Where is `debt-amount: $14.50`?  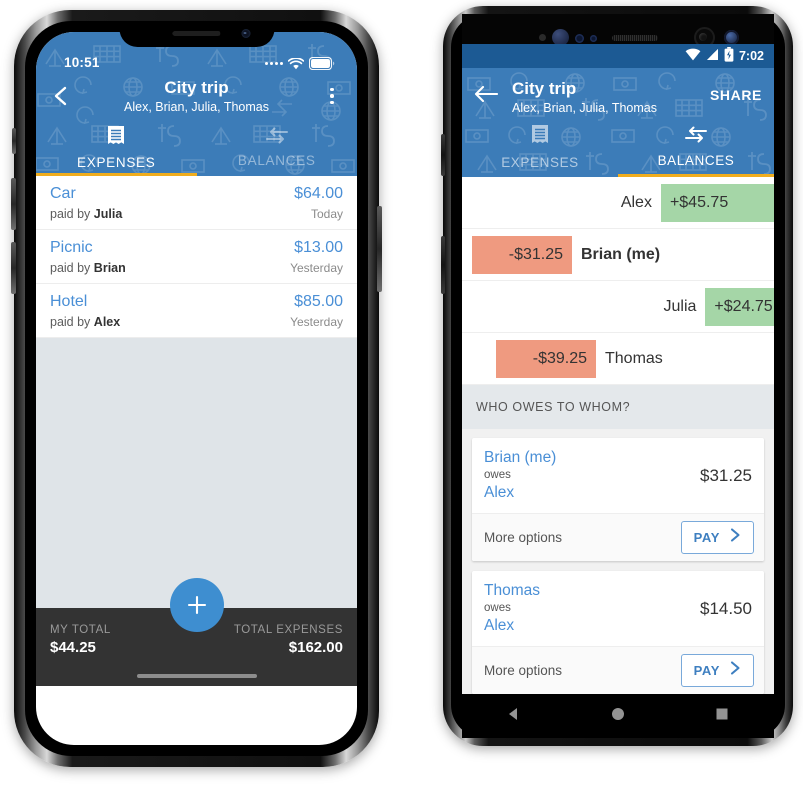
debt-amount: $14.50 is located at coordinates (726, 608).